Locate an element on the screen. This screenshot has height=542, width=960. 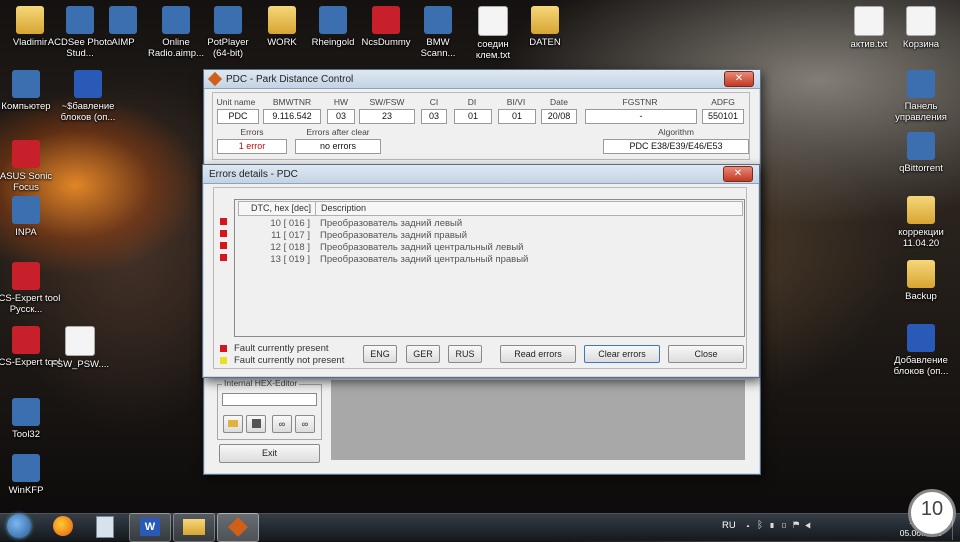
bi-vi-label: BI/VI is located at coordinates (516, 102).